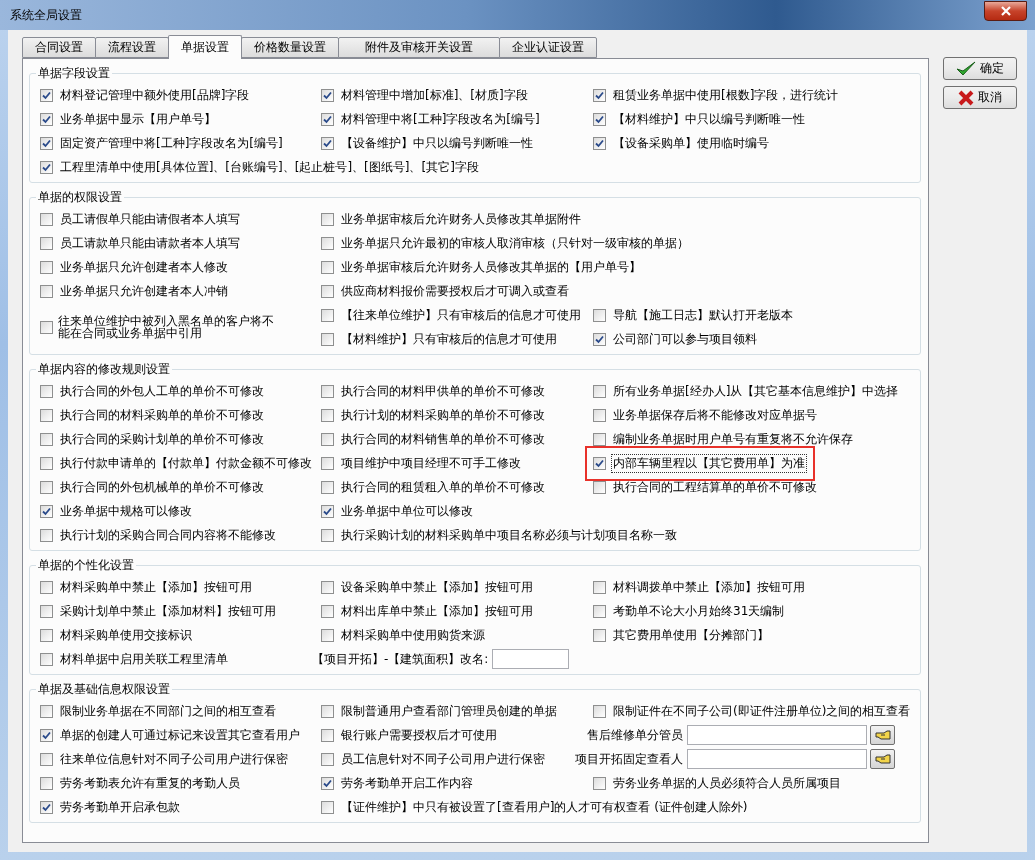  Describe the element at coordinates (434, 439) in the screenshot. I see `checkbox-option: 执行合同的材料销售单的单价不可修改` at that location.